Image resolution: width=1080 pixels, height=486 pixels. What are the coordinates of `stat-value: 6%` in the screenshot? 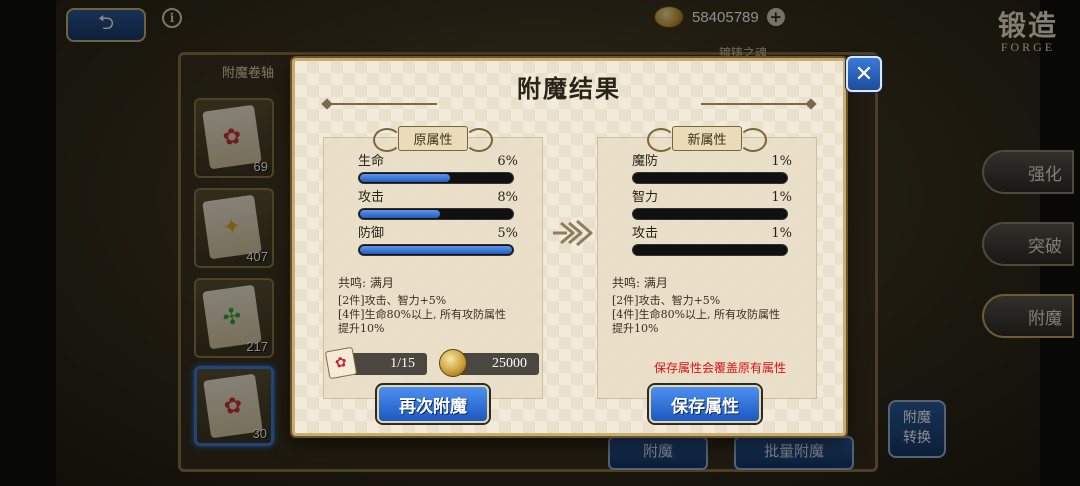 It's located at (507, 161).